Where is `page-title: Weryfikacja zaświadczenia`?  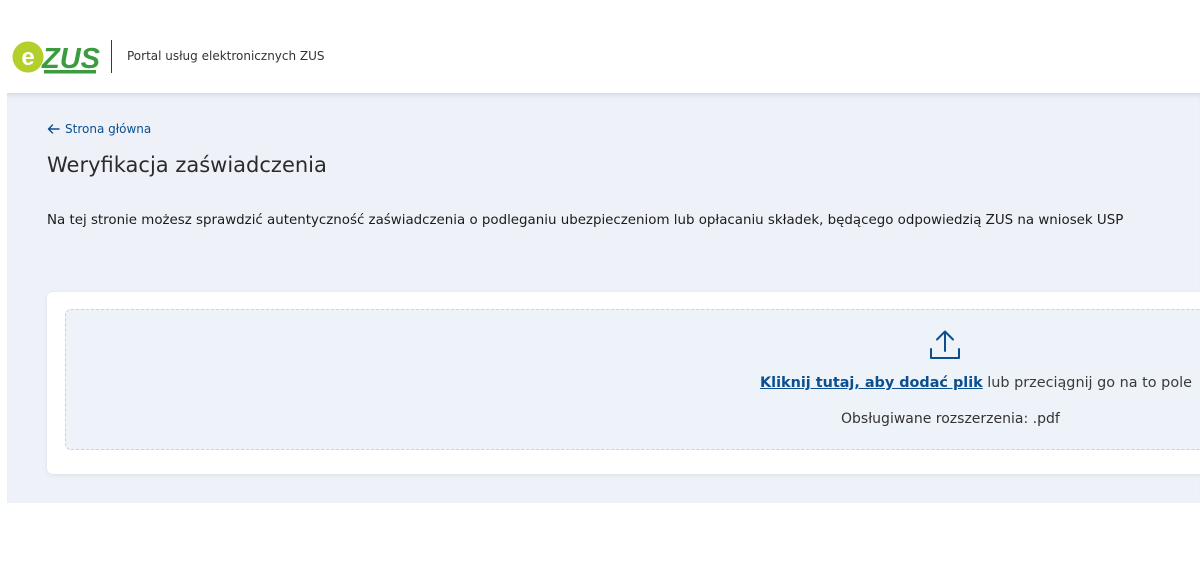 page-title: Weryfikacja zaświadczenia is located at coordinates (187, 165).